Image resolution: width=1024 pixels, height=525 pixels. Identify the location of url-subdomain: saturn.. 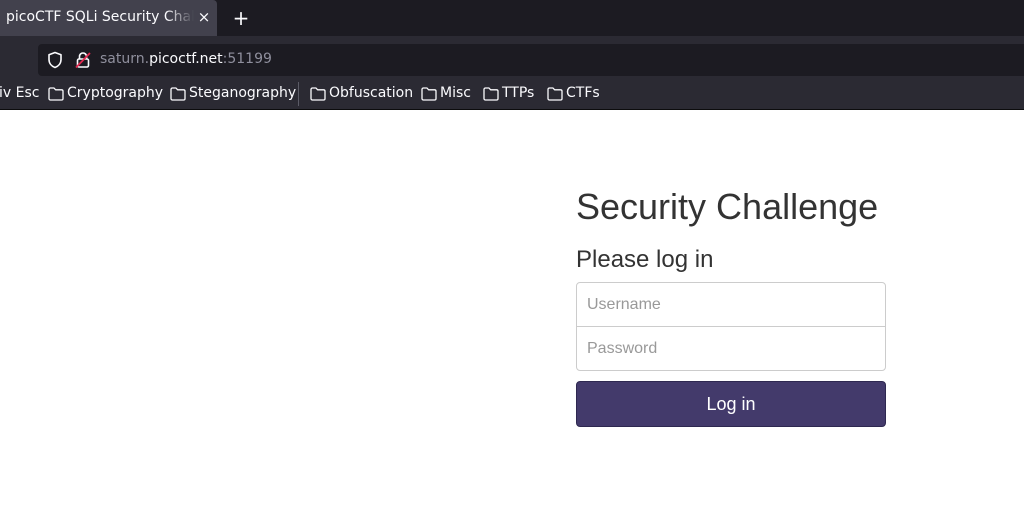
(125, 59).